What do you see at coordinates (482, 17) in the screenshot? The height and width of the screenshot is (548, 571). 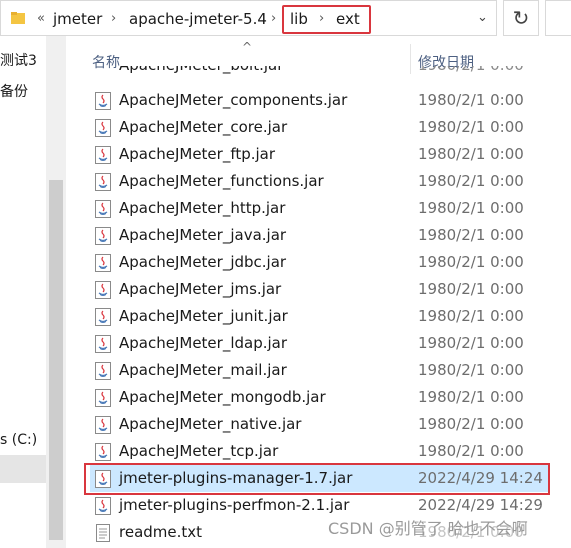 I see `chevron-down-icon: ⌄` at bounding box center [482, 17].